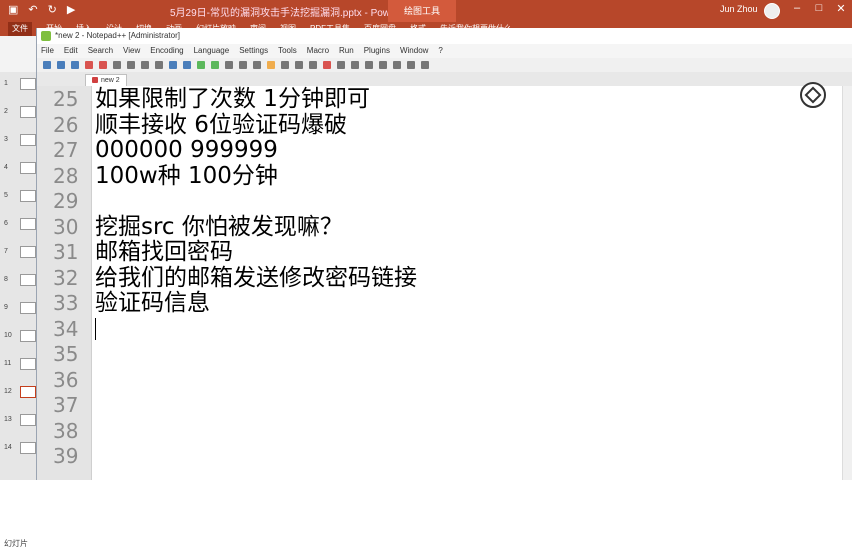  Describe the element at coordinates (444, 329) in the screenshot. I see `editor-line: 34` at that location.